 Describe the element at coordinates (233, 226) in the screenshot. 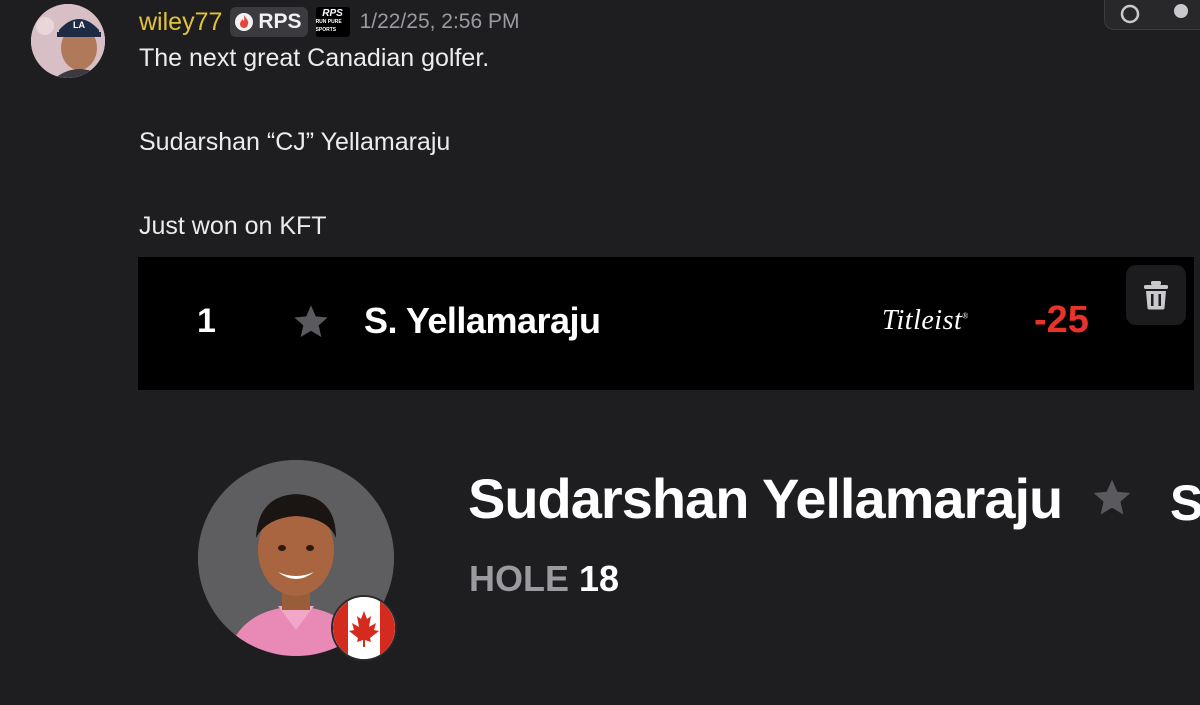

I see `message-text-line-3: Just won on KFT` at that location.